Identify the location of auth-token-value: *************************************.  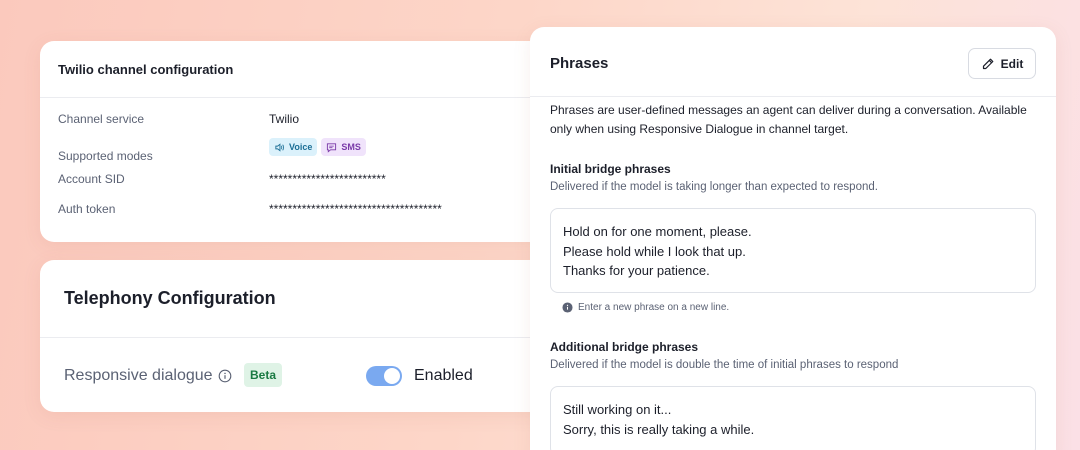
(355, 209).